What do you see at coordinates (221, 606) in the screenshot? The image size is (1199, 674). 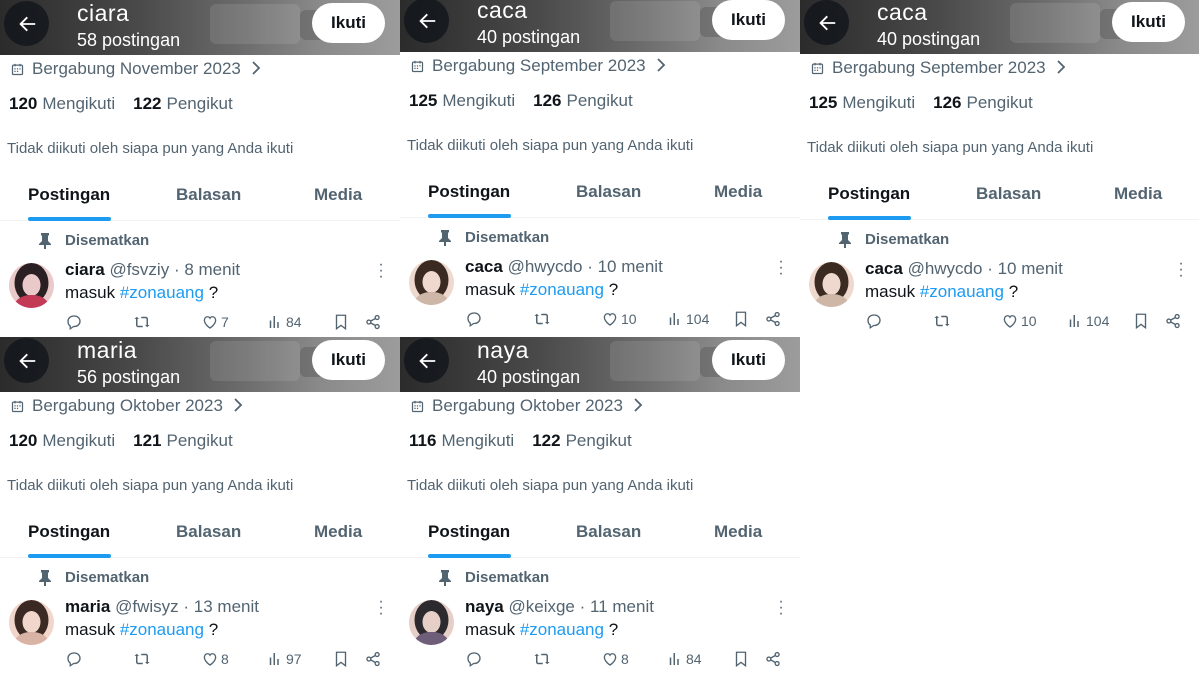 I see `tweet-time: · 13 menit` at bounding box center [221, 606].